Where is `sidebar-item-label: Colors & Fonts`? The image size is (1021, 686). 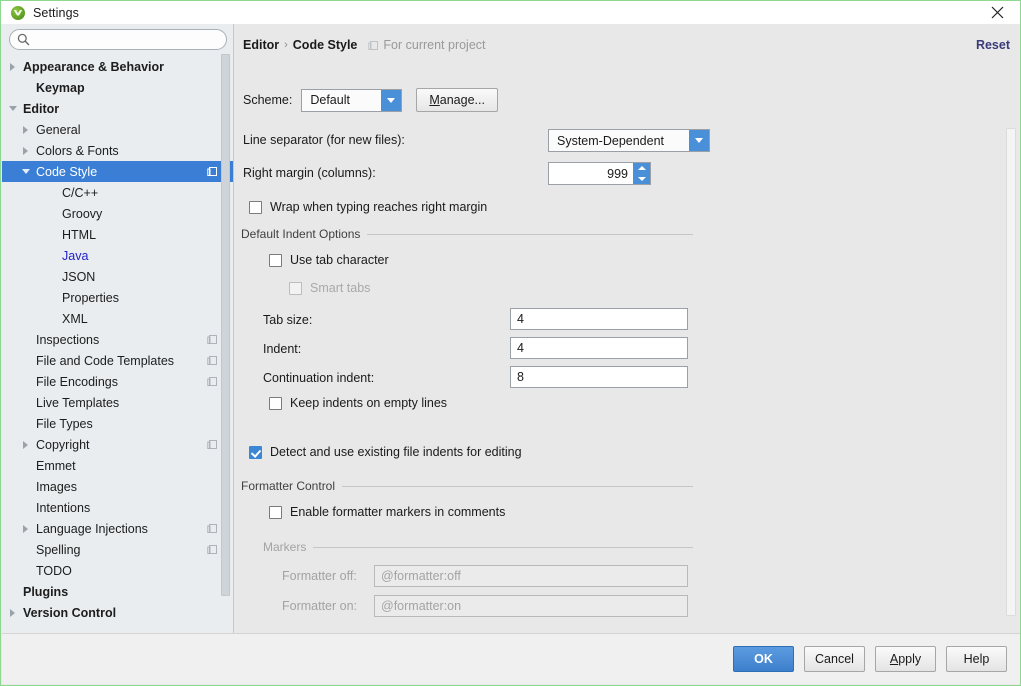 sidebar-item-label: Colors & Fonts is located at coordinates (77, 150).